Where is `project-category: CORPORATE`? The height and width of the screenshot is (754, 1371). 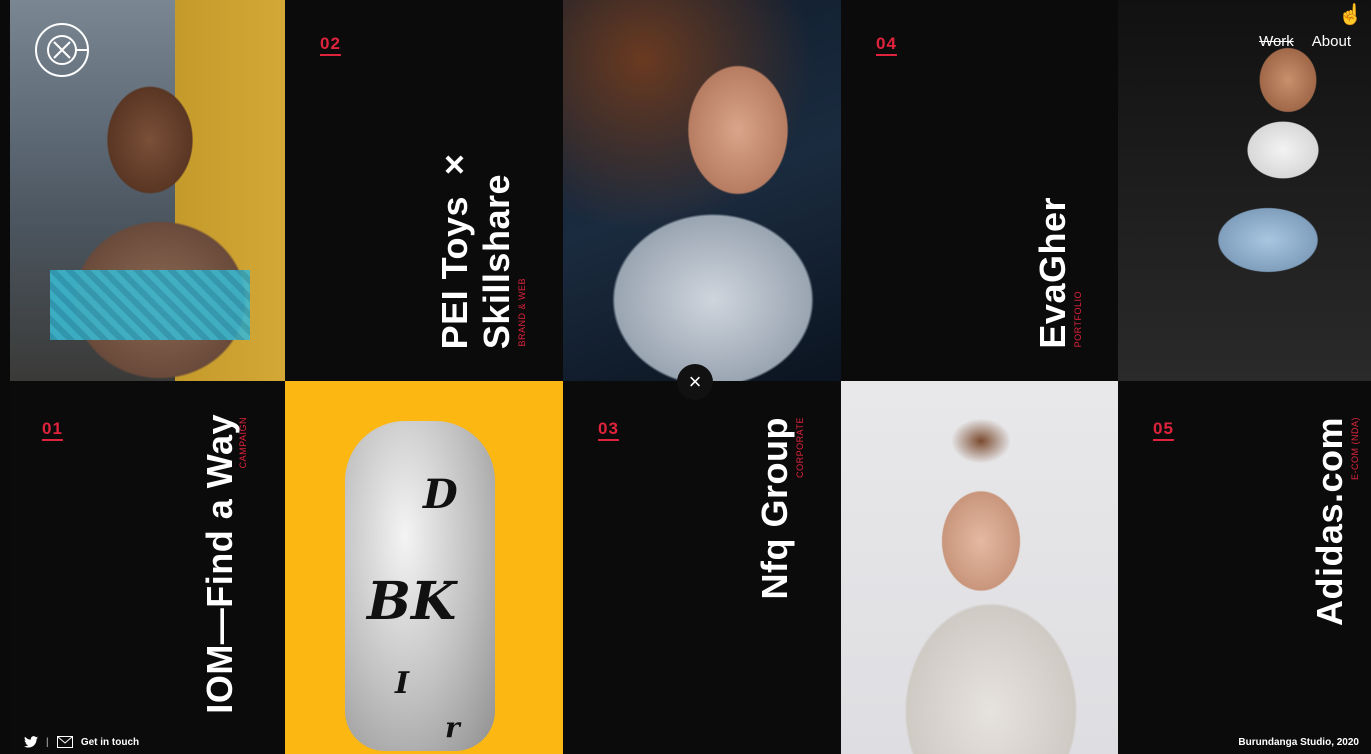 project-category: CORPORATE is located at coordinates (800, 447).